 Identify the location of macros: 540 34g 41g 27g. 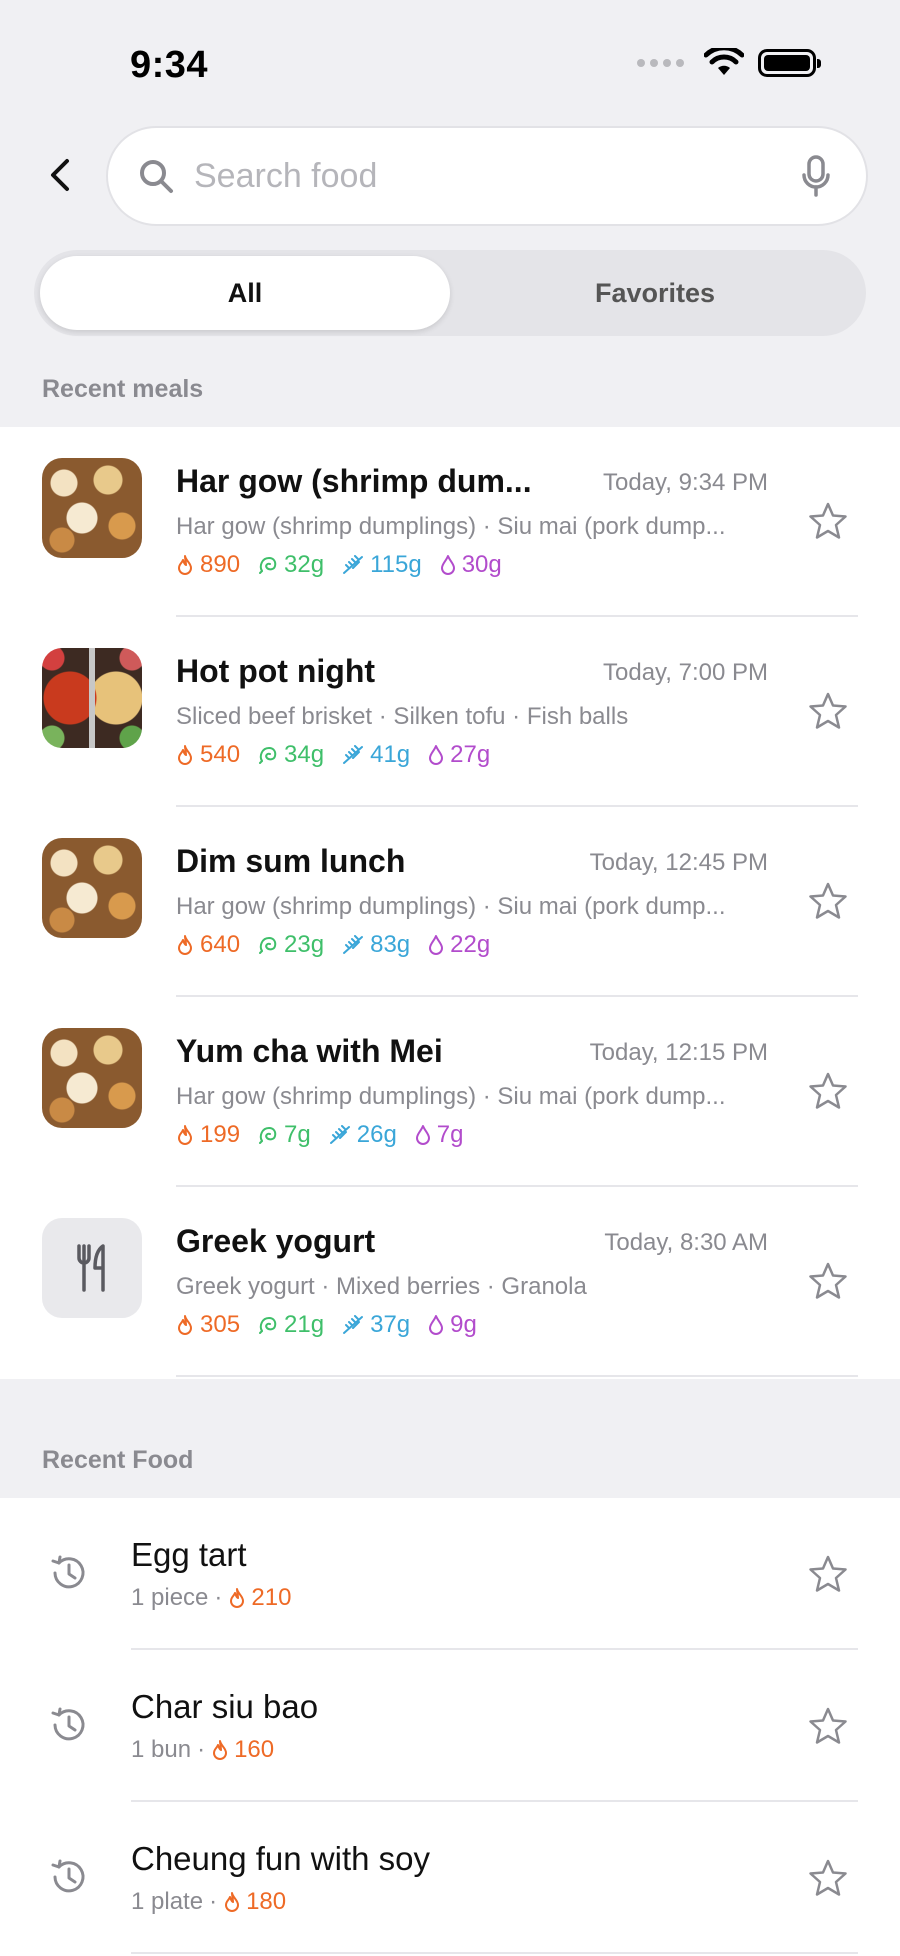
(333, 755).